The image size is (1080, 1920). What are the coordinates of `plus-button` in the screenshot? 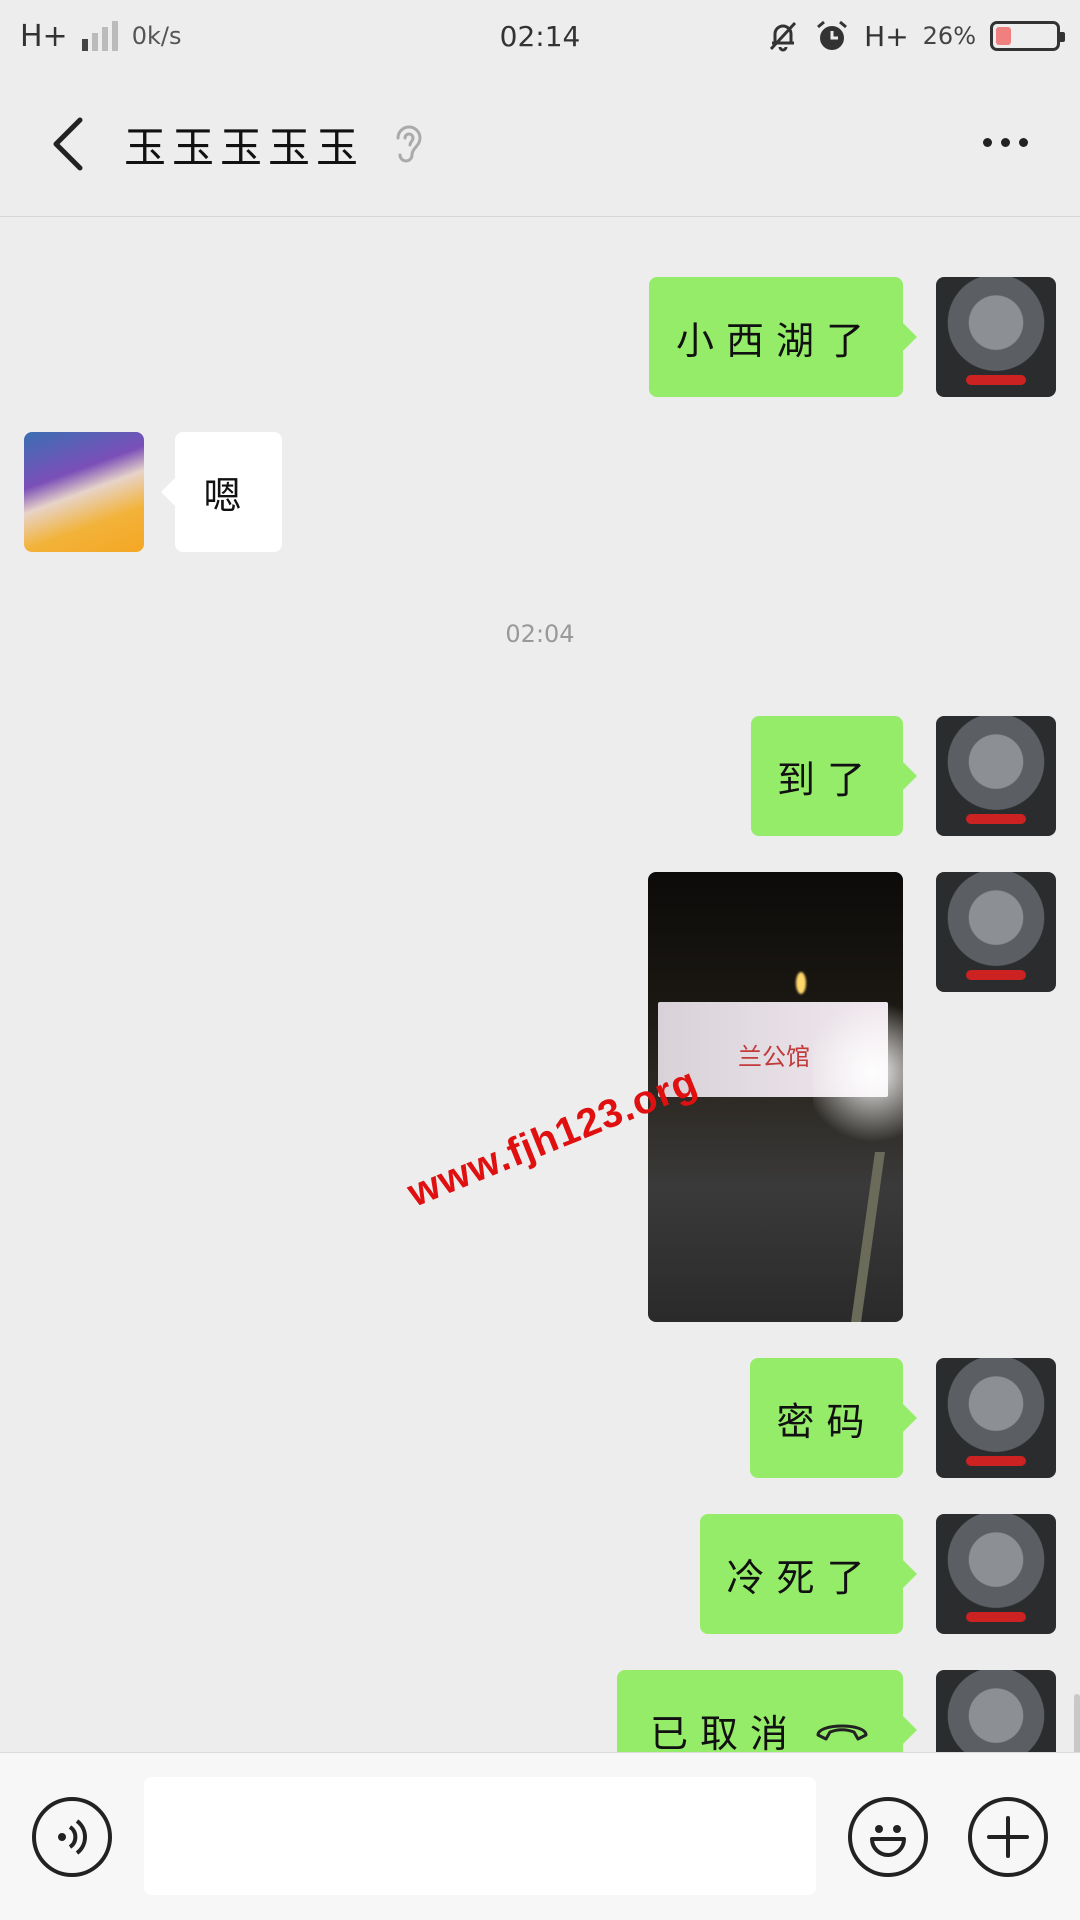 It's located at (1008, 1837).